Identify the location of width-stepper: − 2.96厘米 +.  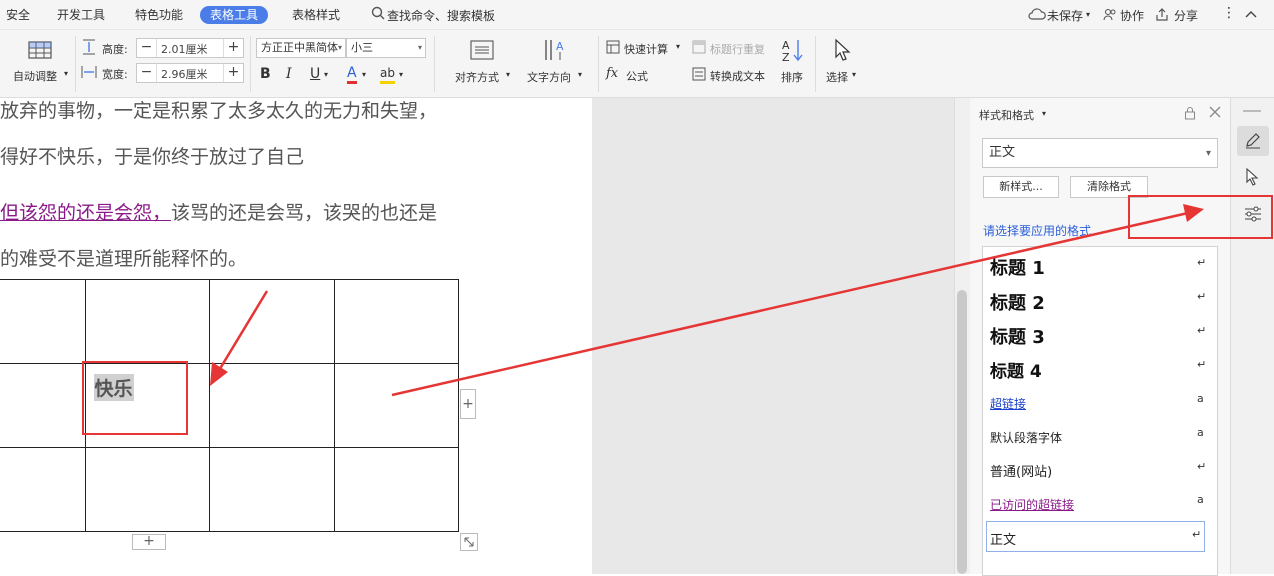
(190, 73).